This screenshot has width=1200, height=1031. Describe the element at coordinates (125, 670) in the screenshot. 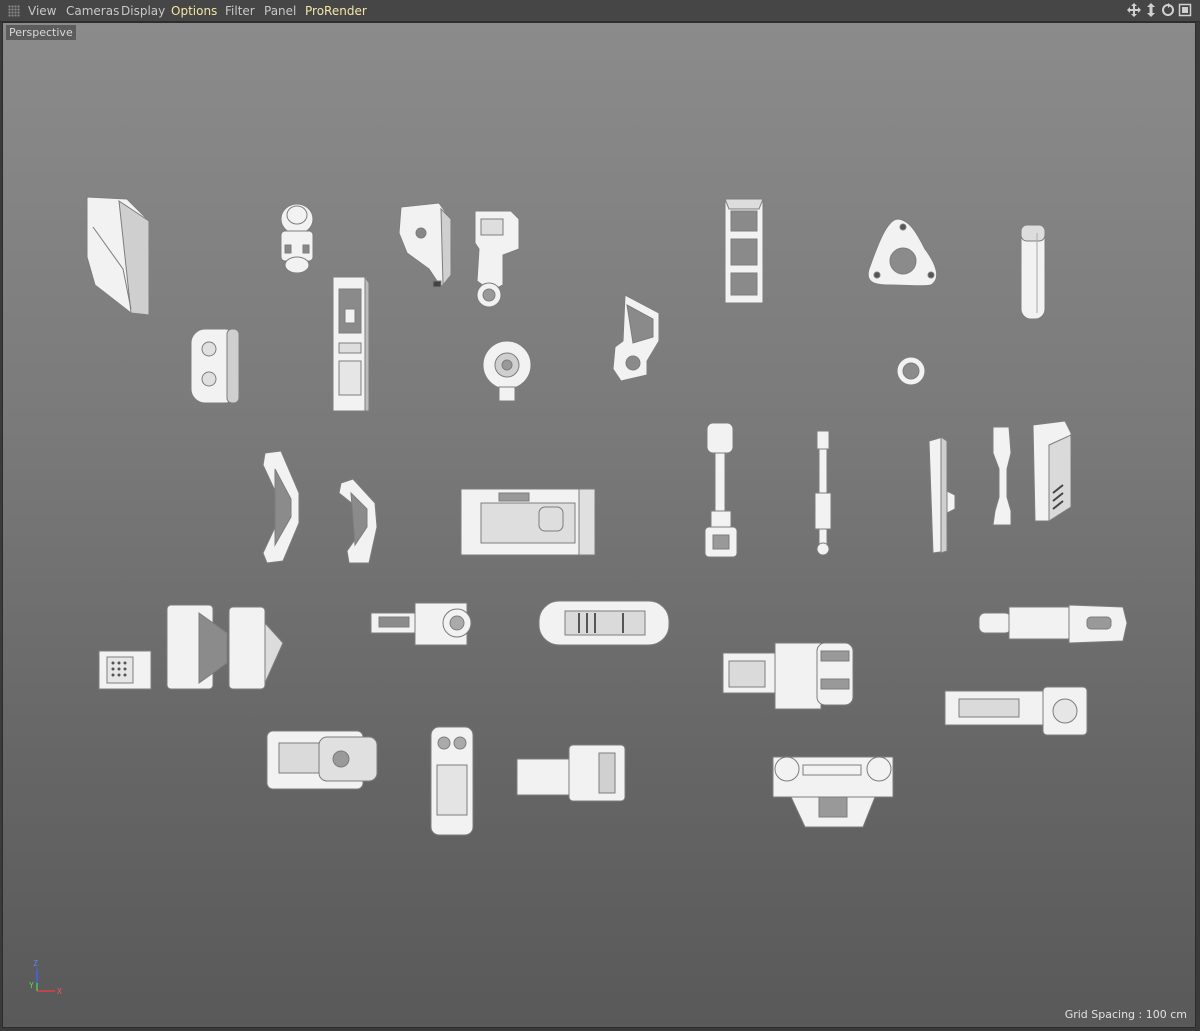

I see `model-mesh-box` at that location.